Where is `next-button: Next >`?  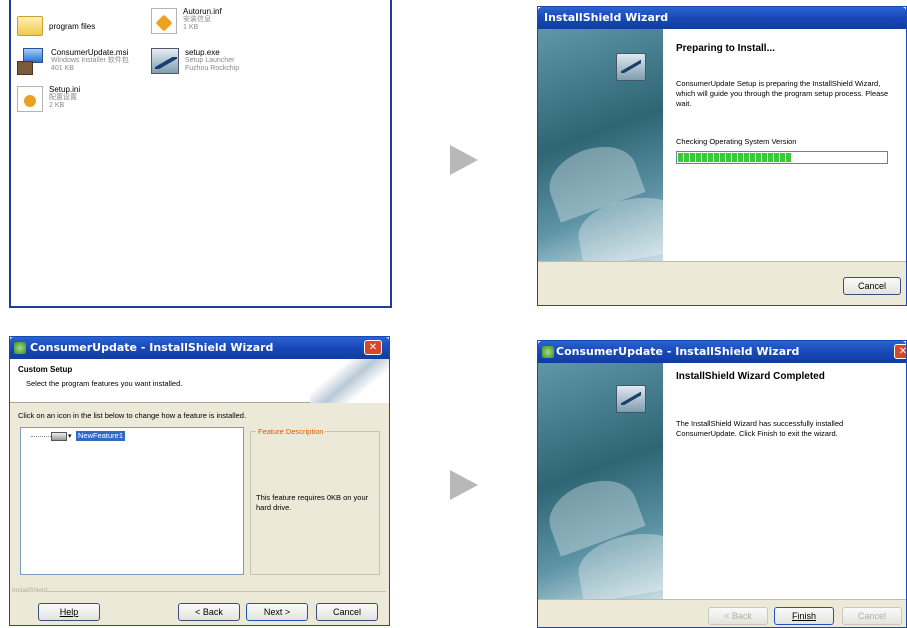 next-button: Next > is located at coordinates (277, 612).